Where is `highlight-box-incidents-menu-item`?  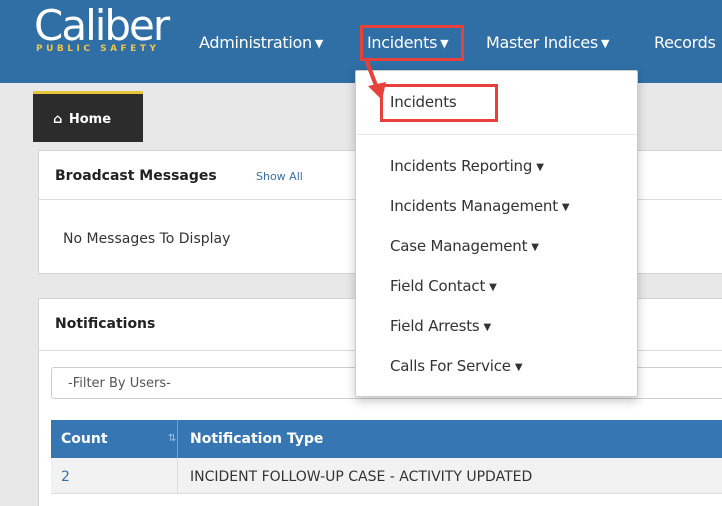 highlight-box-incidents-menu-item is located at coordinates (439, 103).